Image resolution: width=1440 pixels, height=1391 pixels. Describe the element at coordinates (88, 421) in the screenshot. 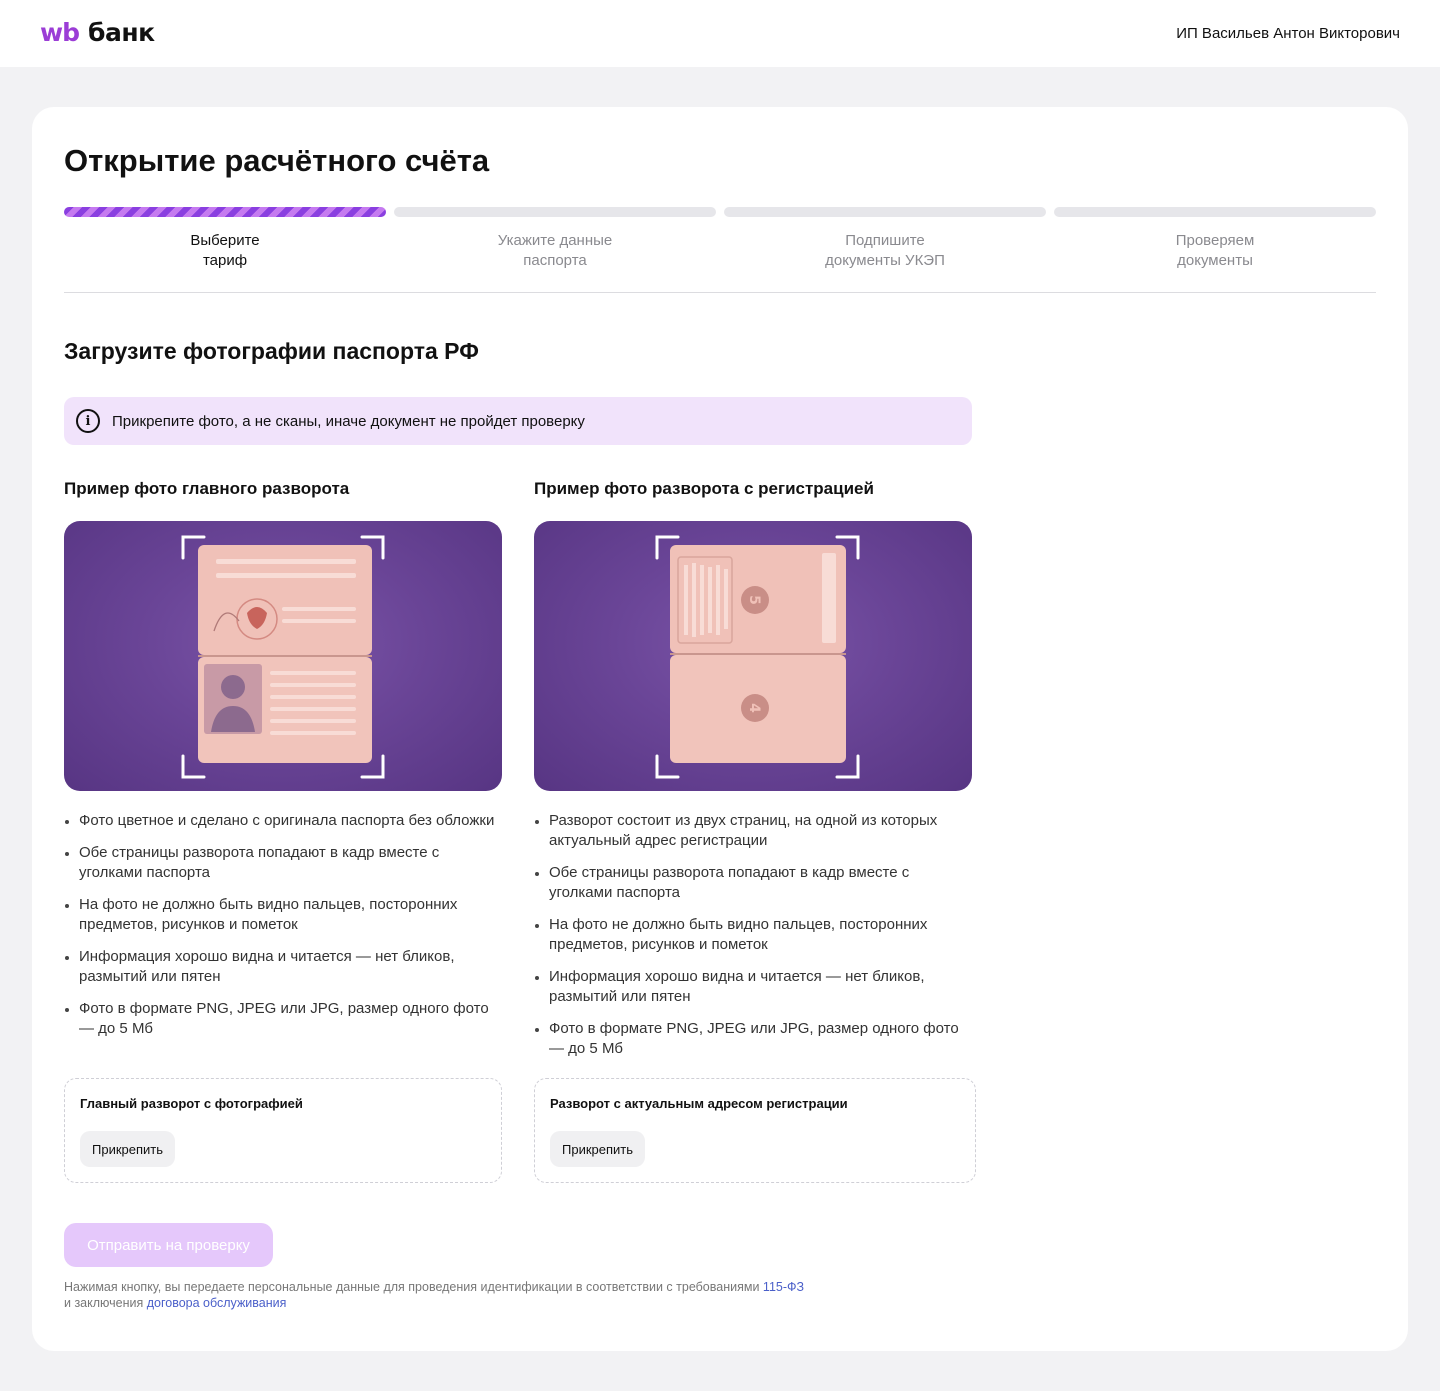

I see `info-icon: i` at that location.